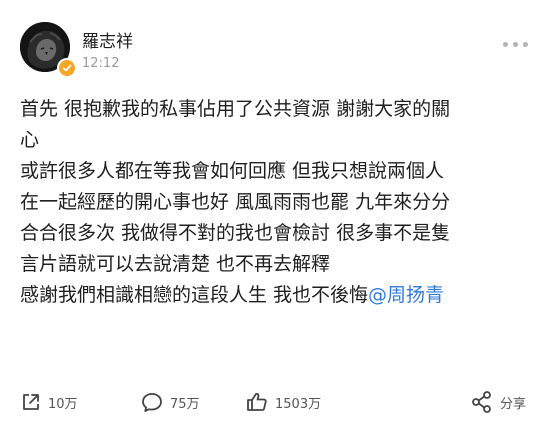 The height and width of the screenshot is (434, 550). Describe the element at coordinates (235, 202) in the screenshot. I see `post-line: 在一起經歷的開心事也好 風風雨雨也罷 九年來分分` at that location.